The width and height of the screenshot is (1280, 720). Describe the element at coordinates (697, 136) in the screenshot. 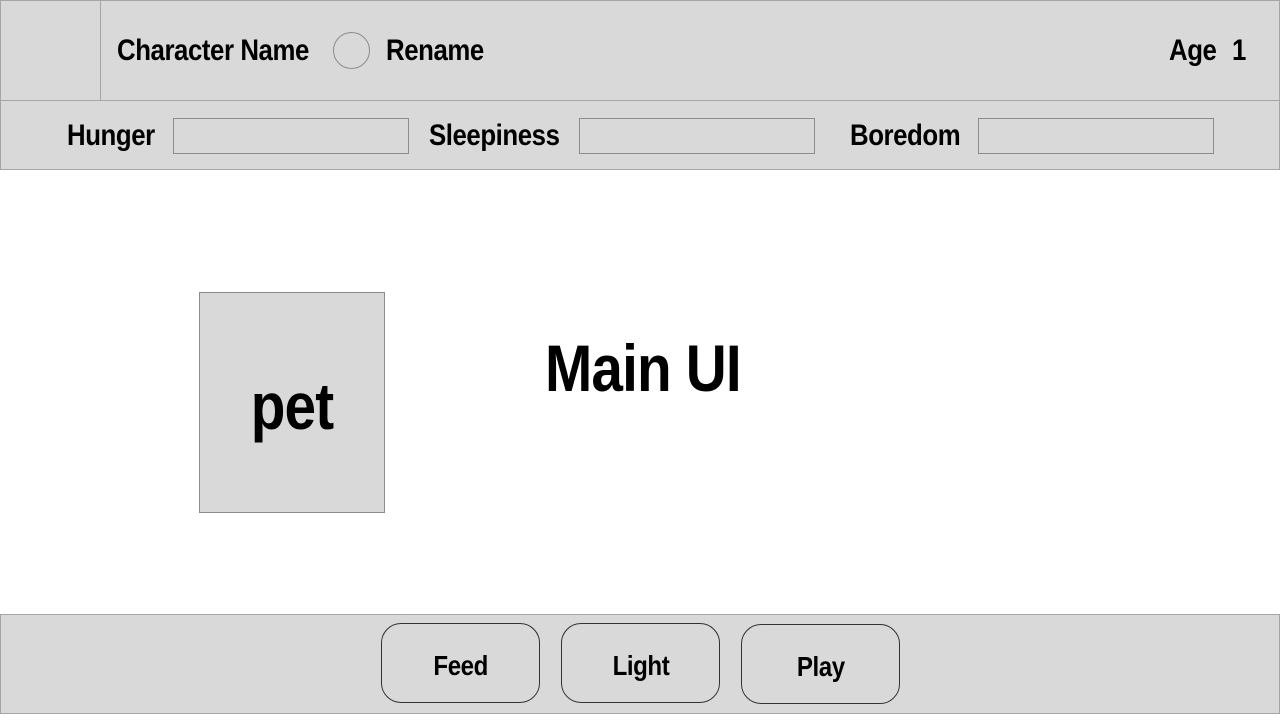

I see `sleepiness-meter` at that location.